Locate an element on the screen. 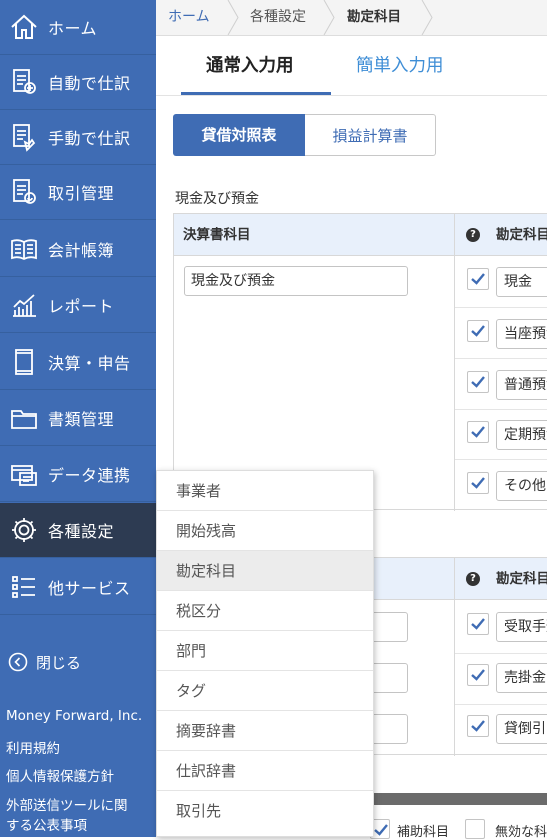 This screenshot has width=547, height=840. submenu-item-partners: 取引先 is located at coordinates (265, 811).